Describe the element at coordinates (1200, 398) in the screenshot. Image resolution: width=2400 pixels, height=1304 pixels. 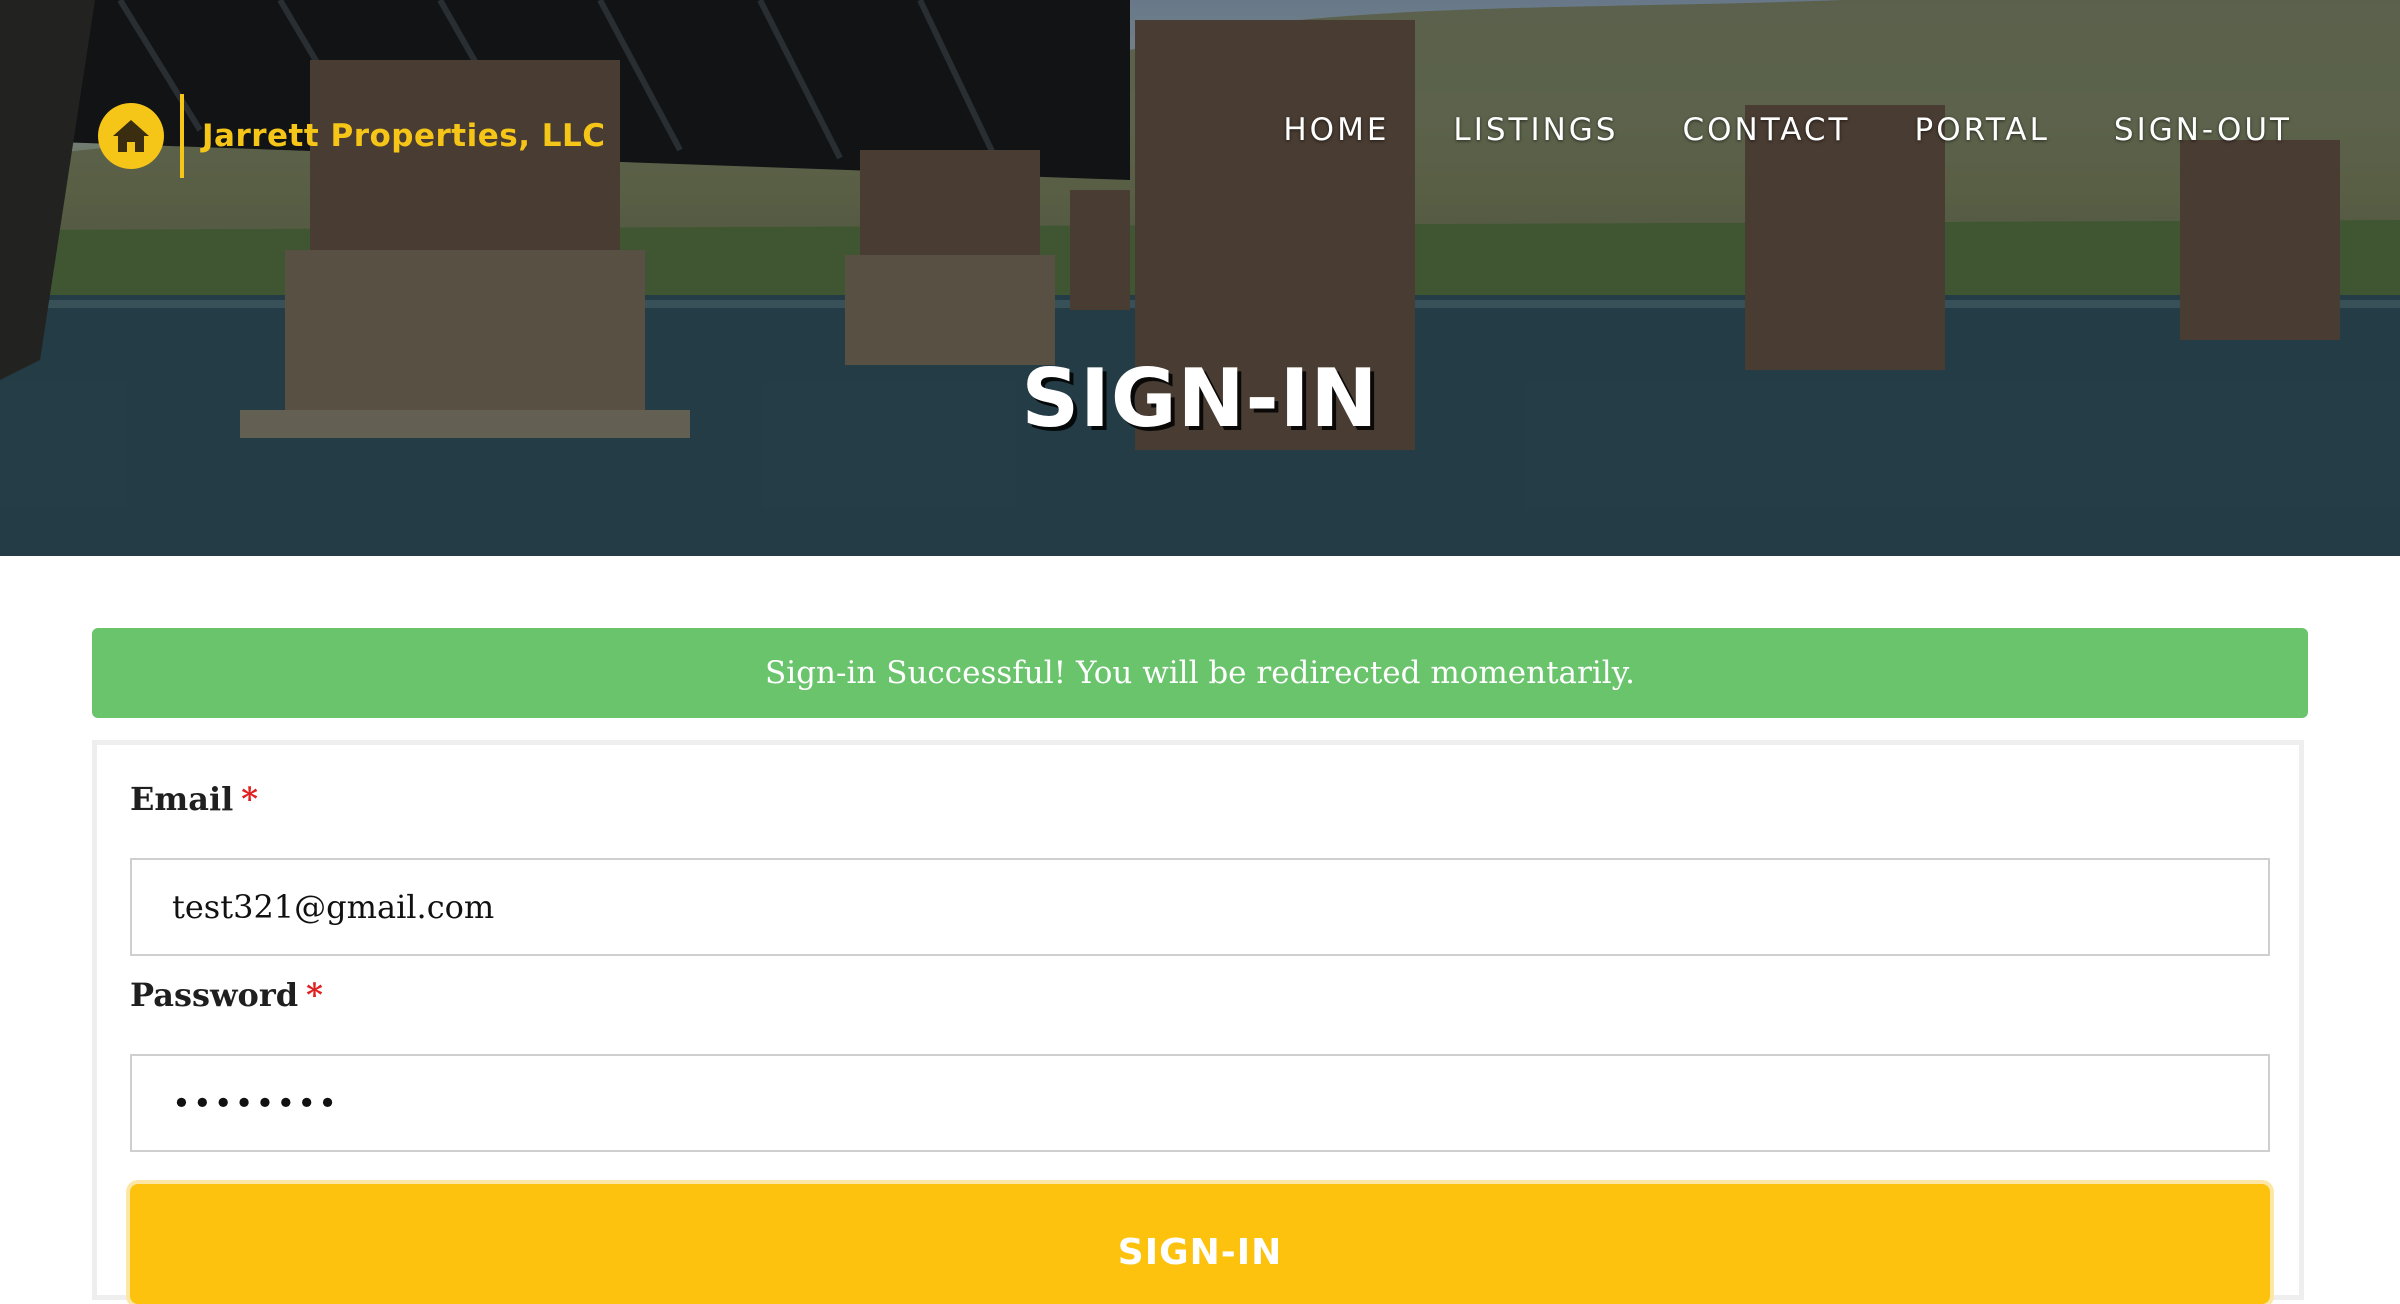
I see `page-title: SIGN-IN` at that location.